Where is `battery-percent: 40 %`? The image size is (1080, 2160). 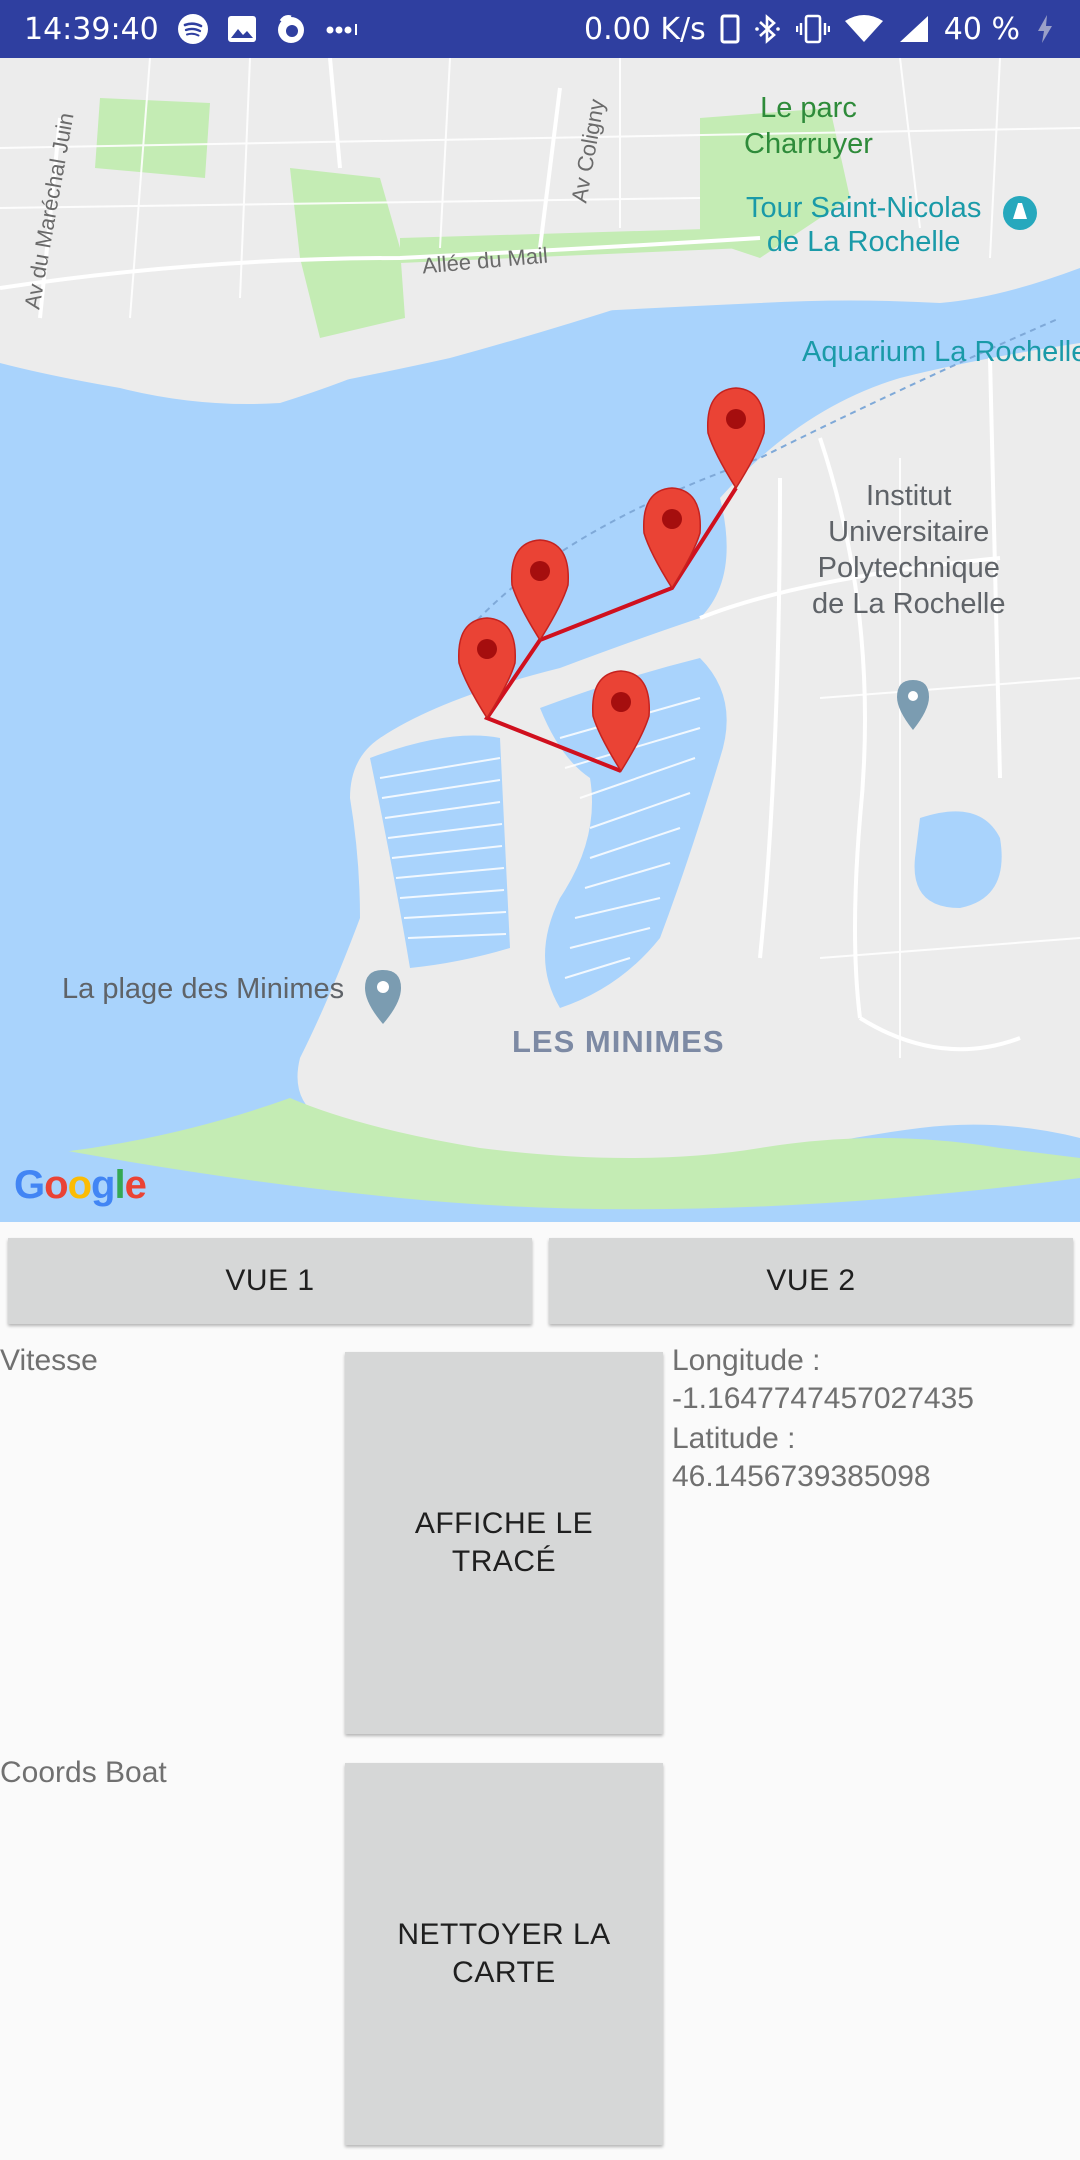 battery-percent: 40 % is located at coordinates (981, 29).